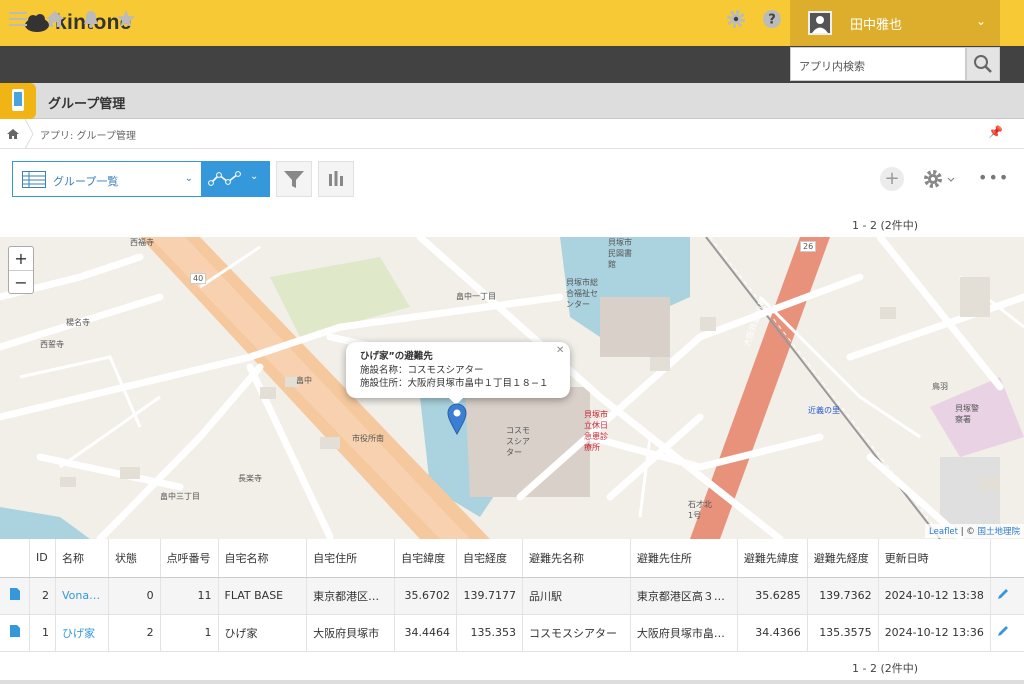 This screenshot has width=1024, height=684. What do you see at coordinates (304, 380) in the screenshot?
I see `map-label: 畠中` at bounding box center [304, 380].